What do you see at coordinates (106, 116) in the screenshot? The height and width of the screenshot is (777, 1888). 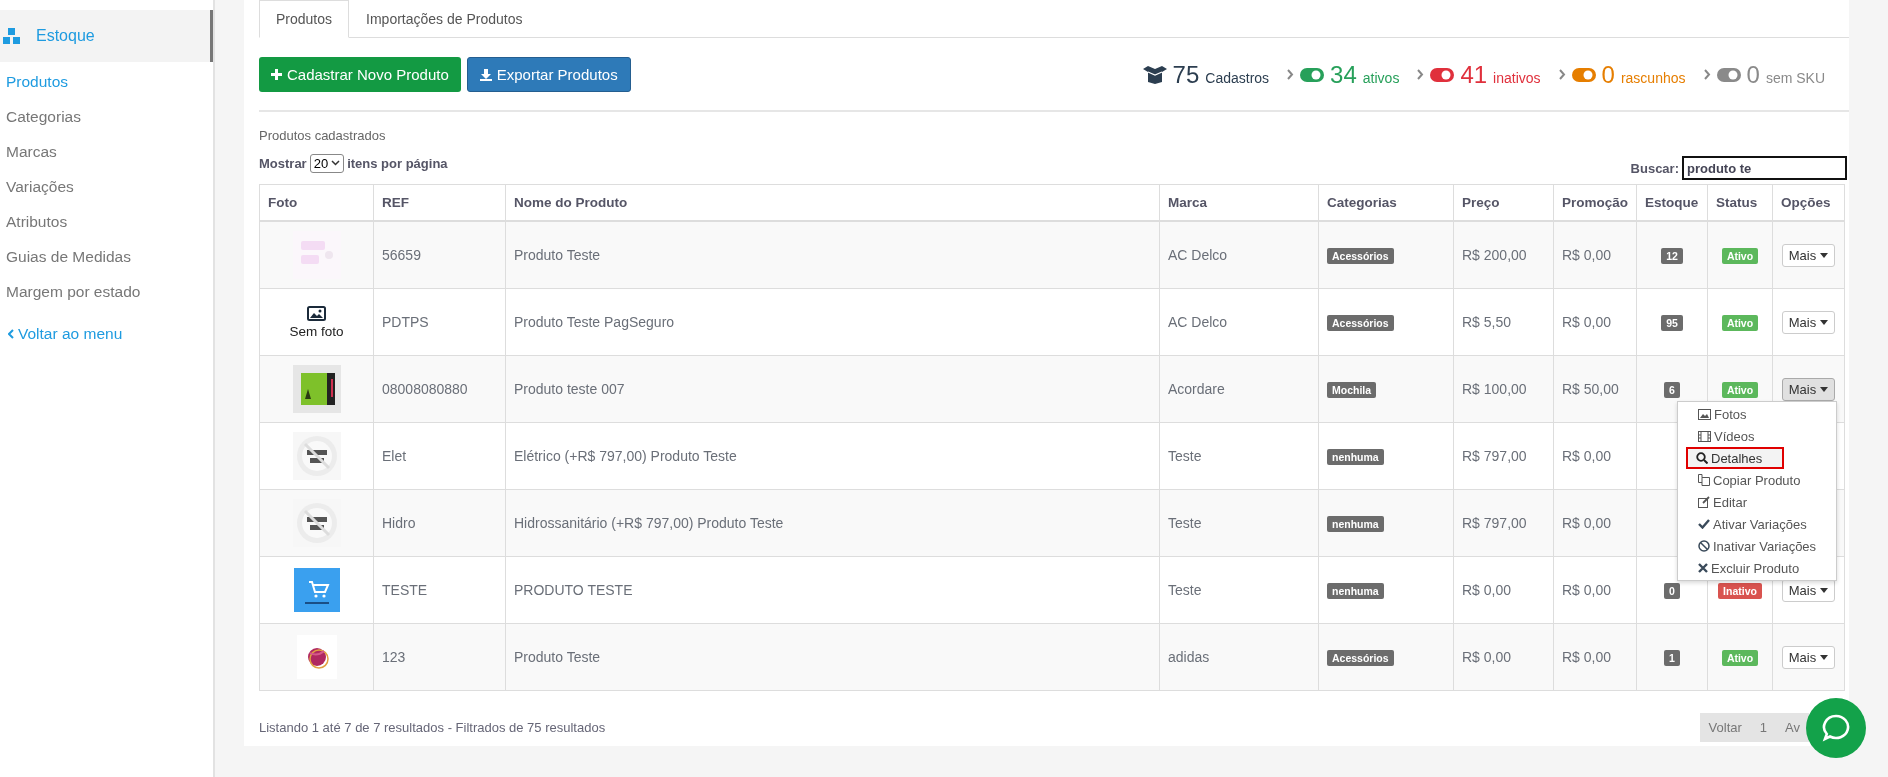 I see `sidebar-item: Categorias` at bounding box center [106, 116].